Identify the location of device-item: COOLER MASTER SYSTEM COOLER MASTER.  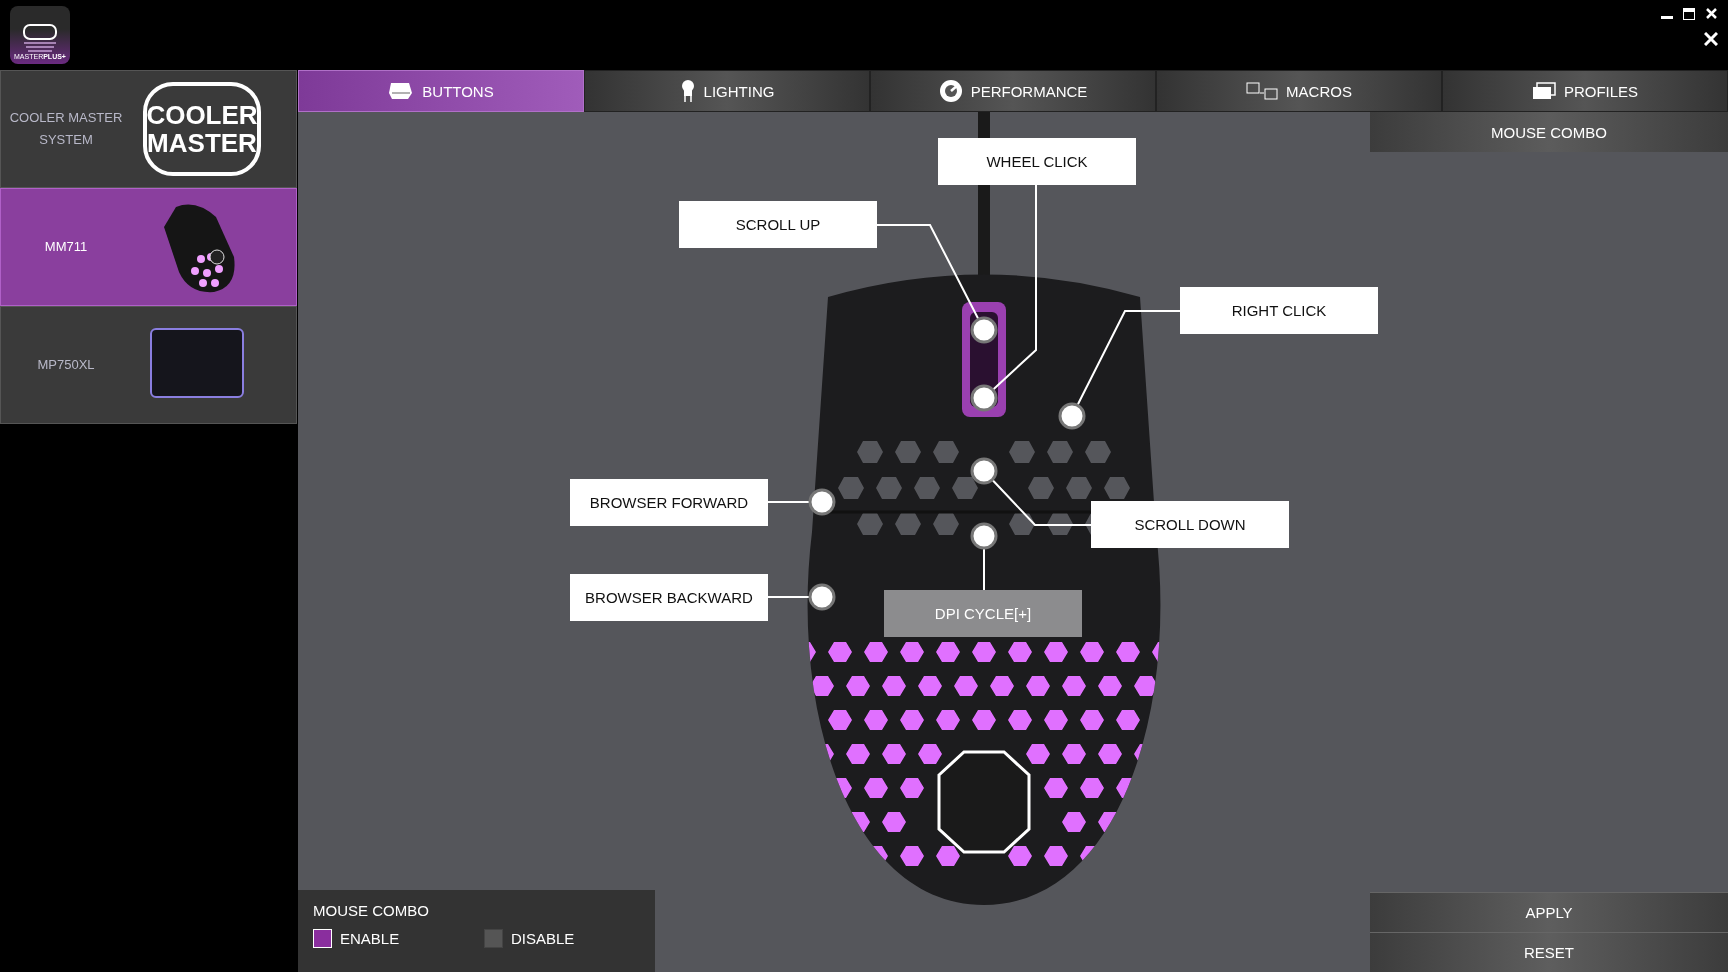
(148, 129).